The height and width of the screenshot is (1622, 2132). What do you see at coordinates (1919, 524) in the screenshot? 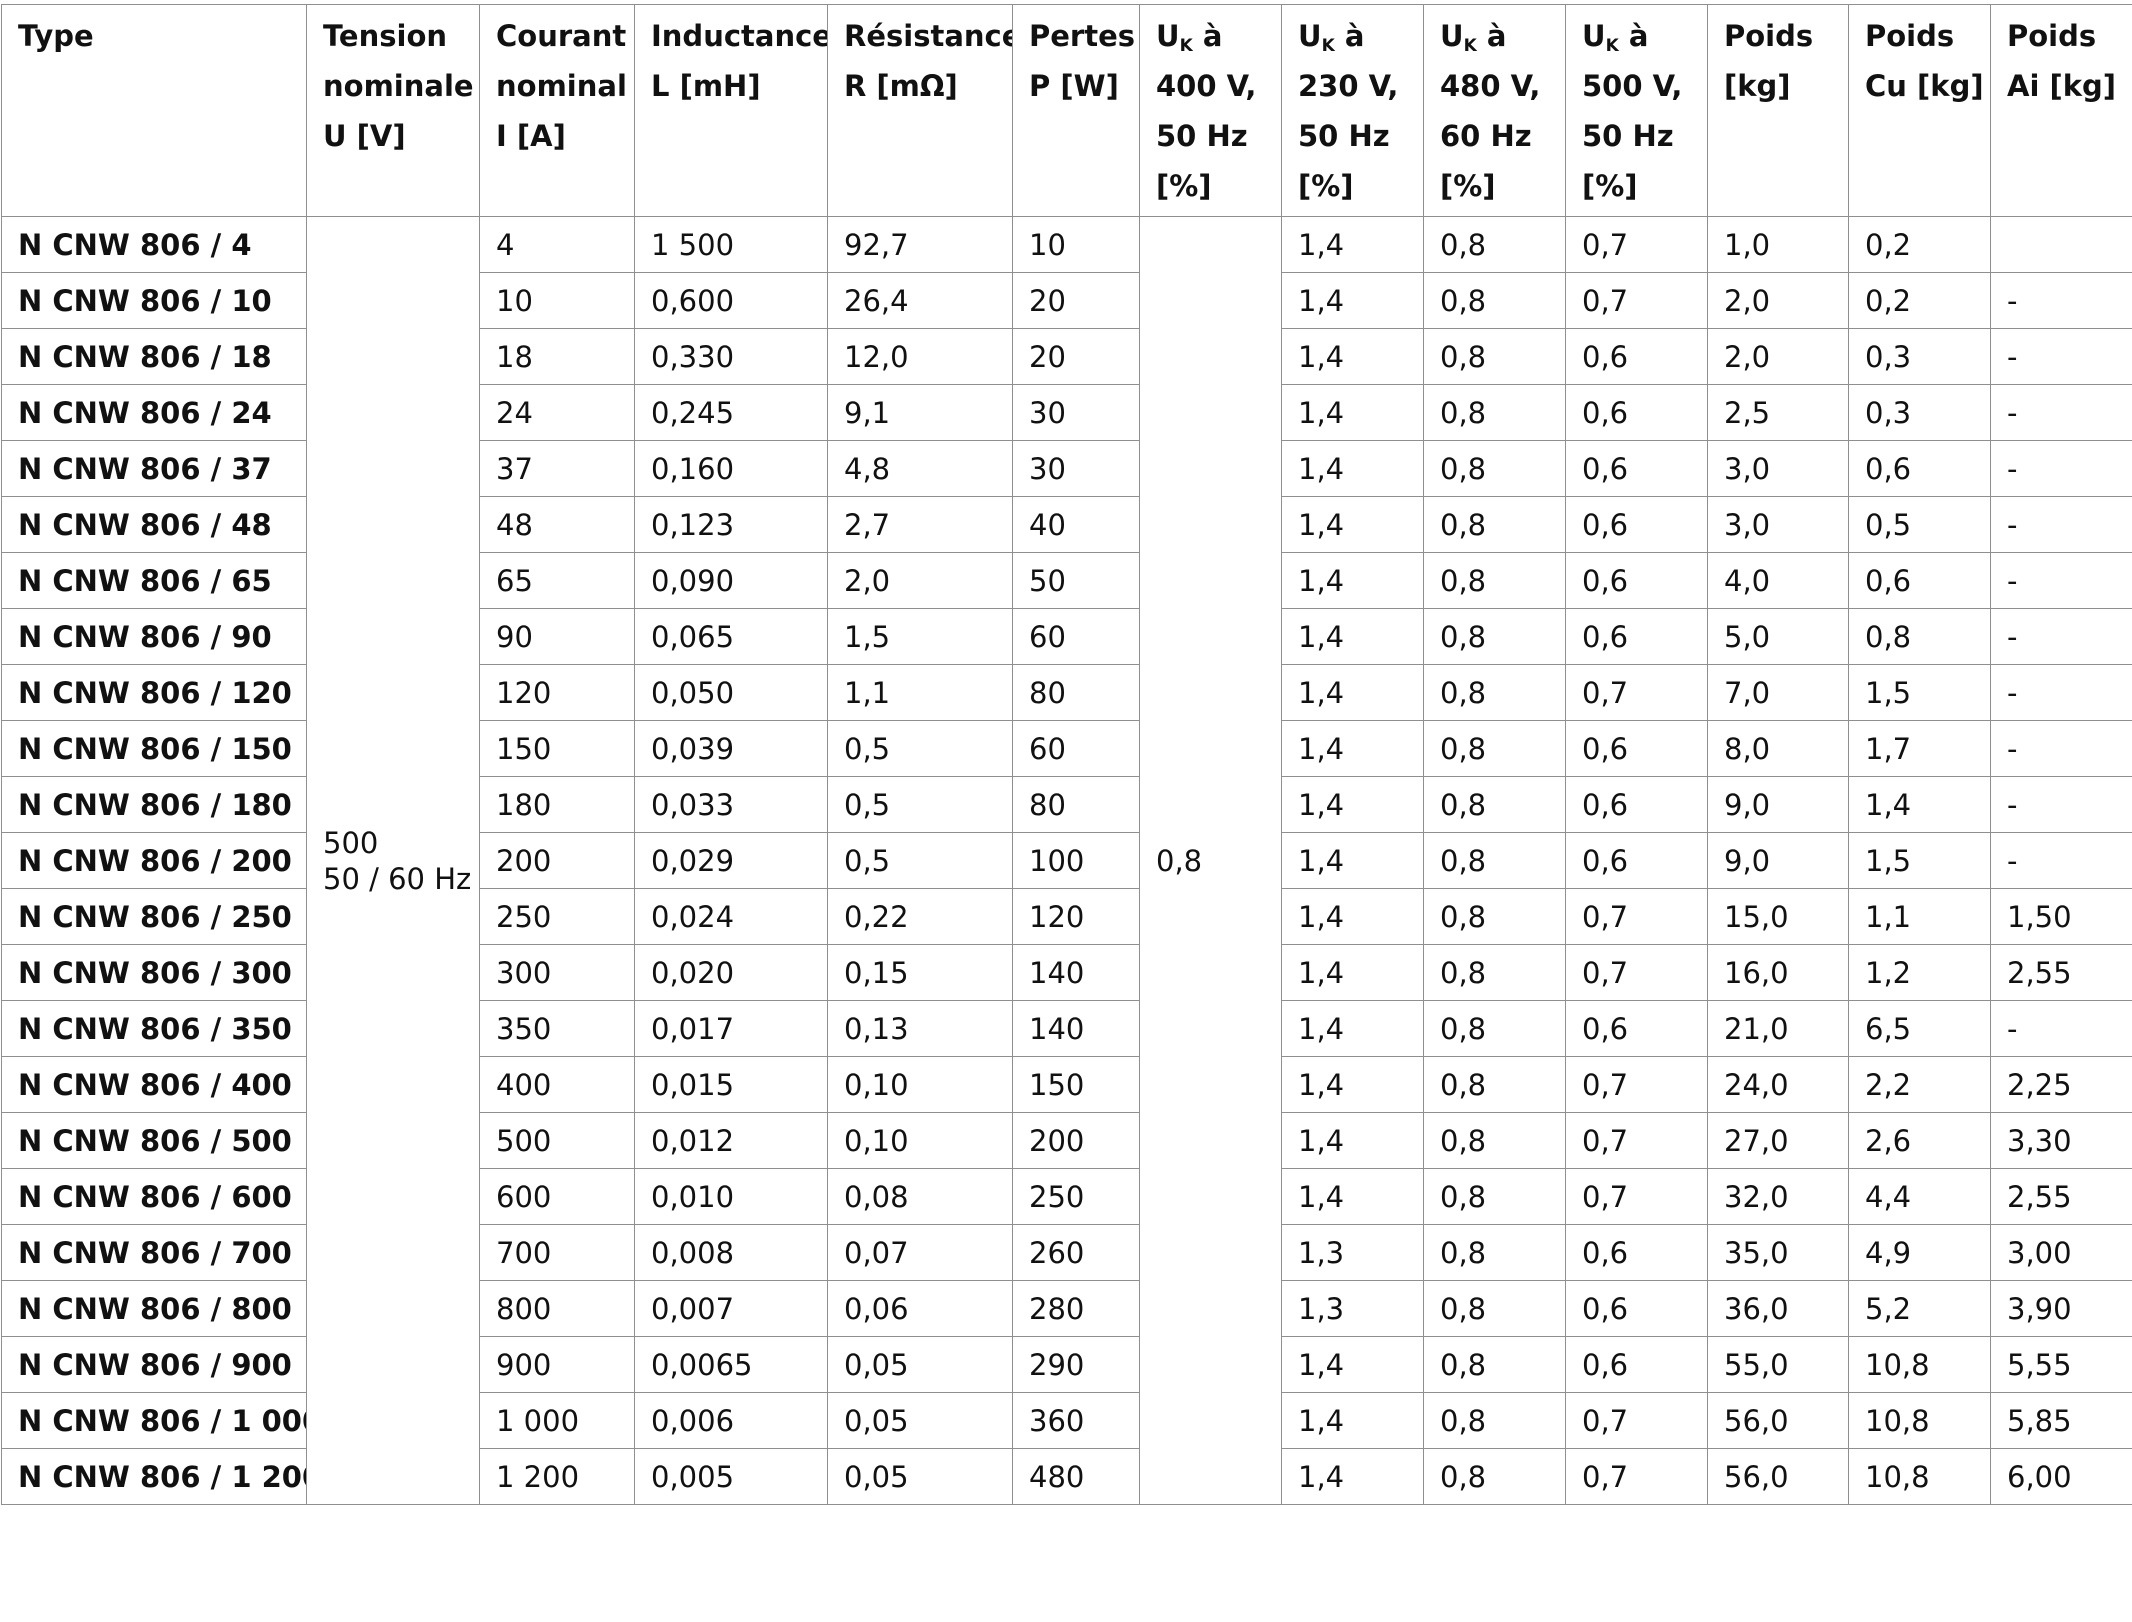
I see `cell-poids-cu: 0,5` at bounding box center [1919, 524].